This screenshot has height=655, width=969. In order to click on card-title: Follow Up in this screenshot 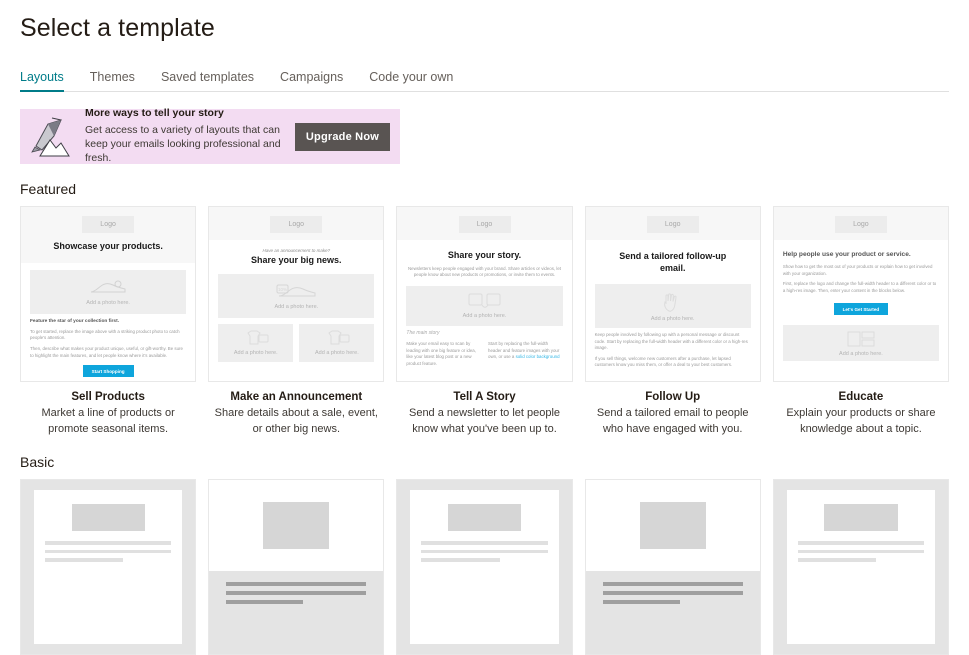, I will do `click(673, 397)`.